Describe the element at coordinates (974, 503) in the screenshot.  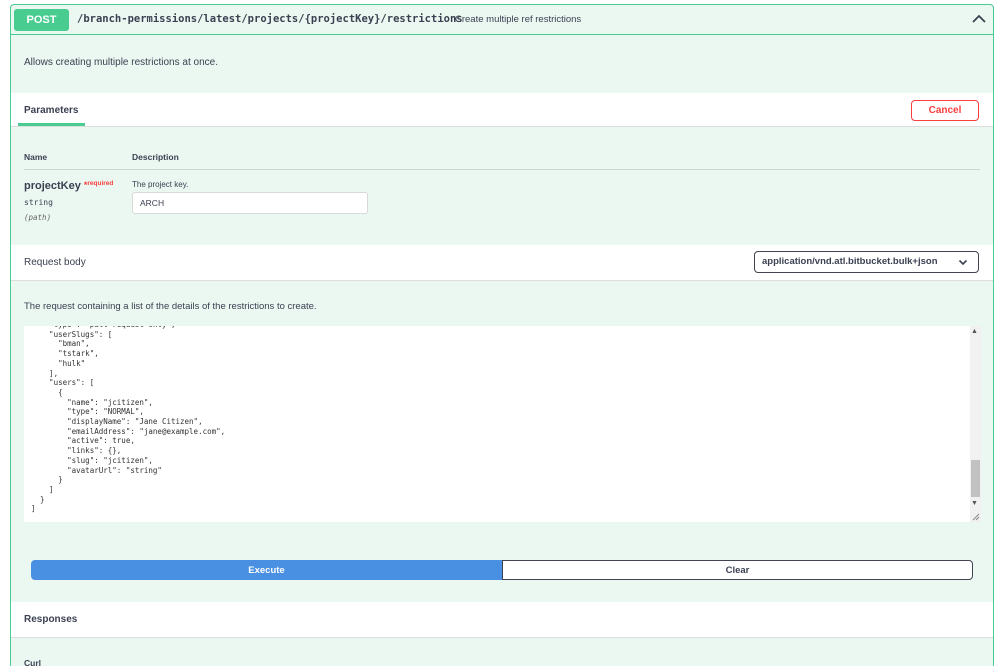
I see `scroll-down-icon: ▼` at that location.